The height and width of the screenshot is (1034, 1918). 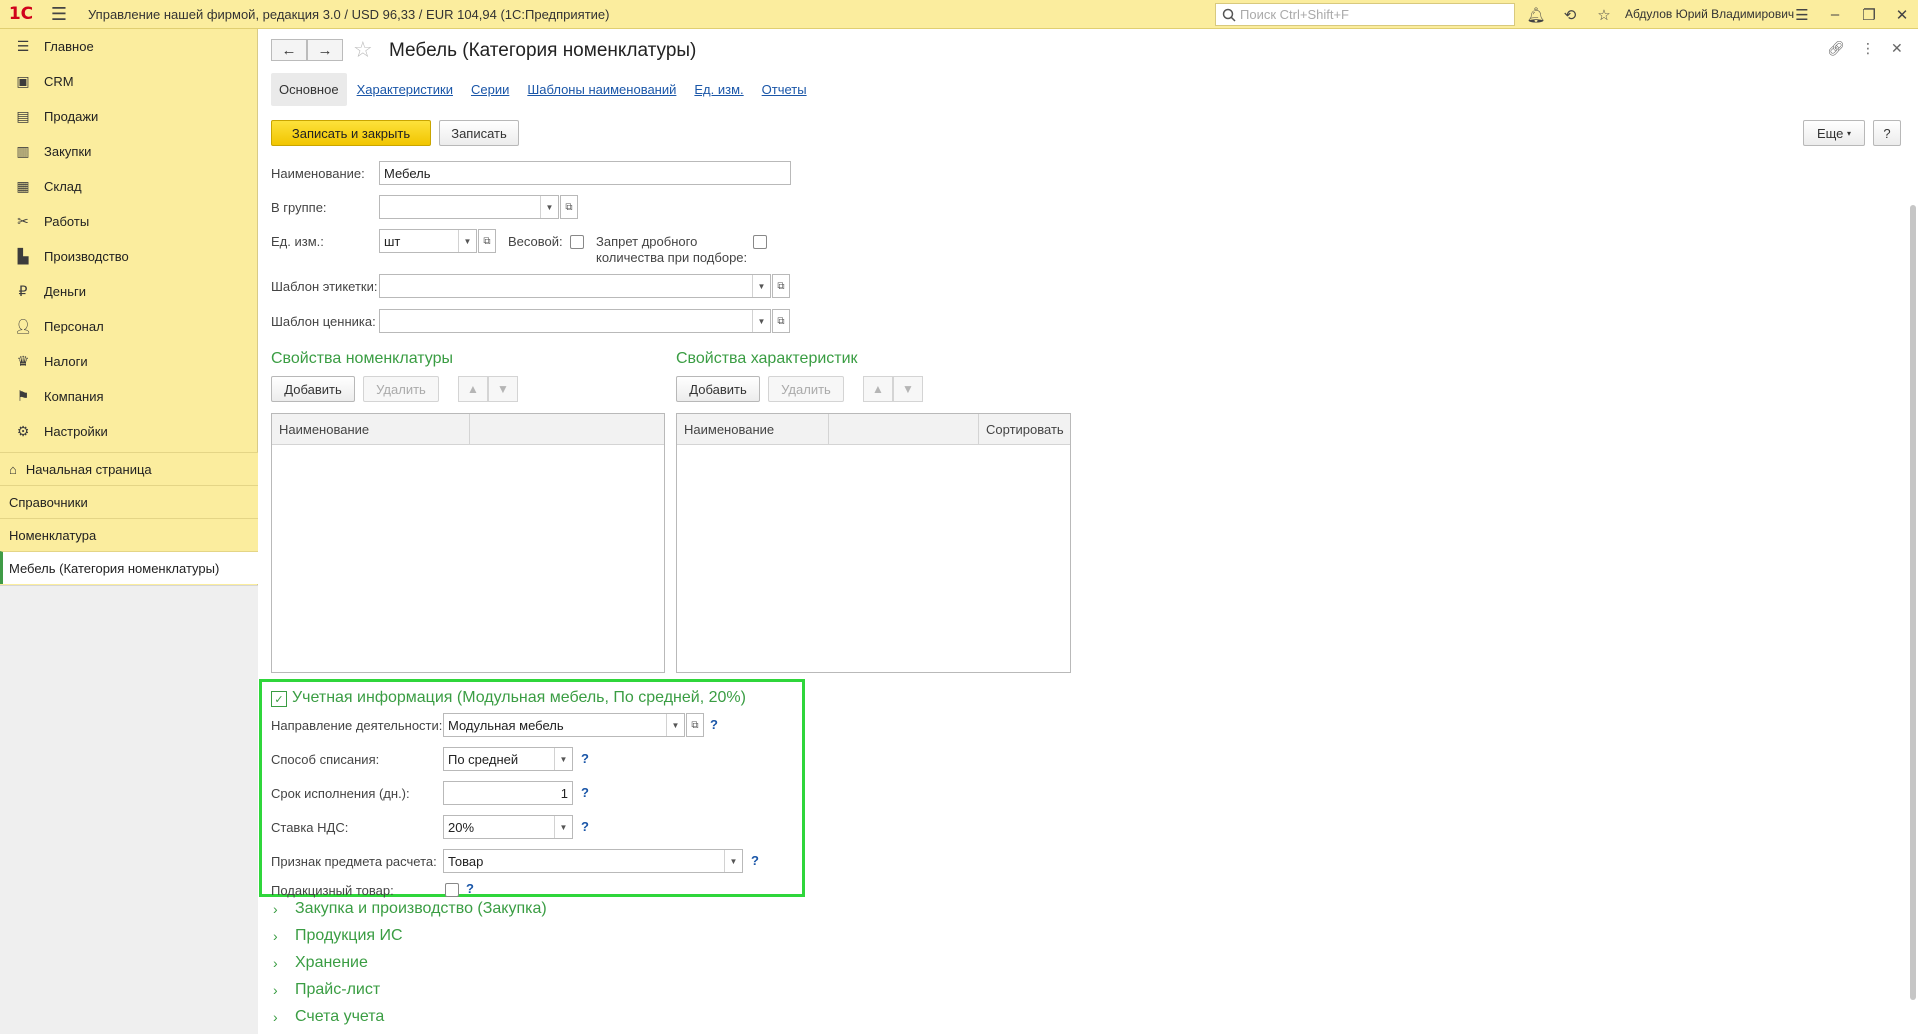 What do you see at coordinates (575, 321) in the screenshot?
I see `price-template-field: ▼` at bounding box center [575, 321].